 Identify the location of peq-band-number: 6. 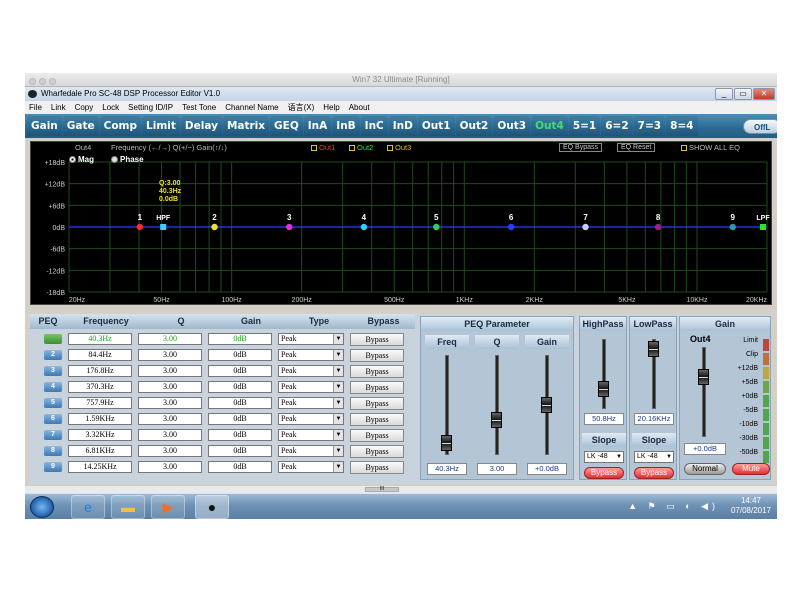
(53, 419).